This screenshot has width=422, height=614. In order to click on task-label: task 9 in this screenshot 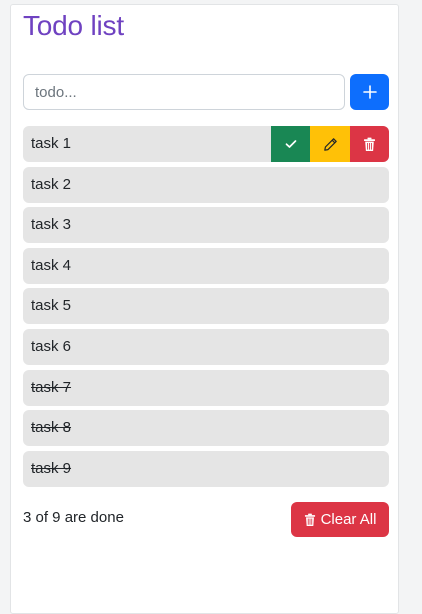, I will do `click(51, 468)`.